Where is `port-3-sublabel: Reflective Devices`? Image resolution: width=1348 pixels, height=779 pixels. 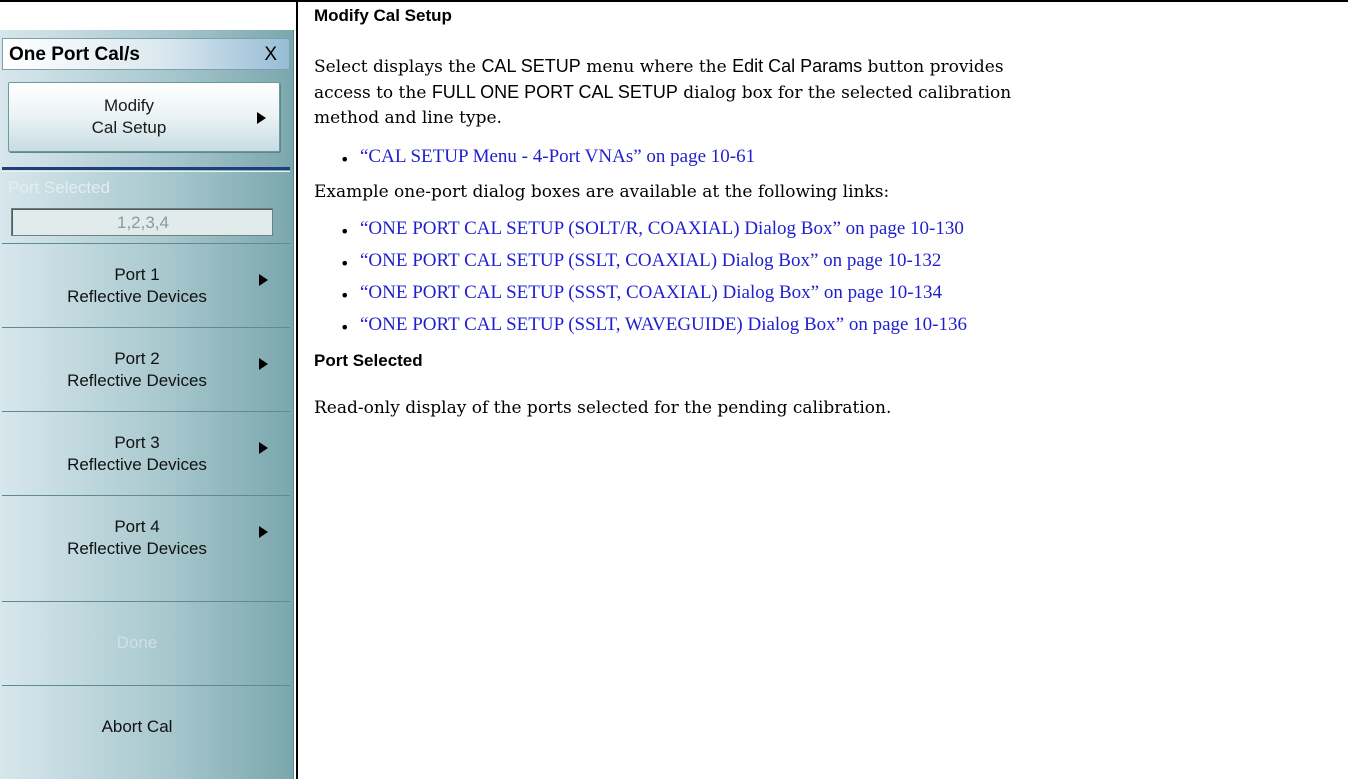
port-3-sublabel: Reflective Devices is located at coordinates (137, 464).